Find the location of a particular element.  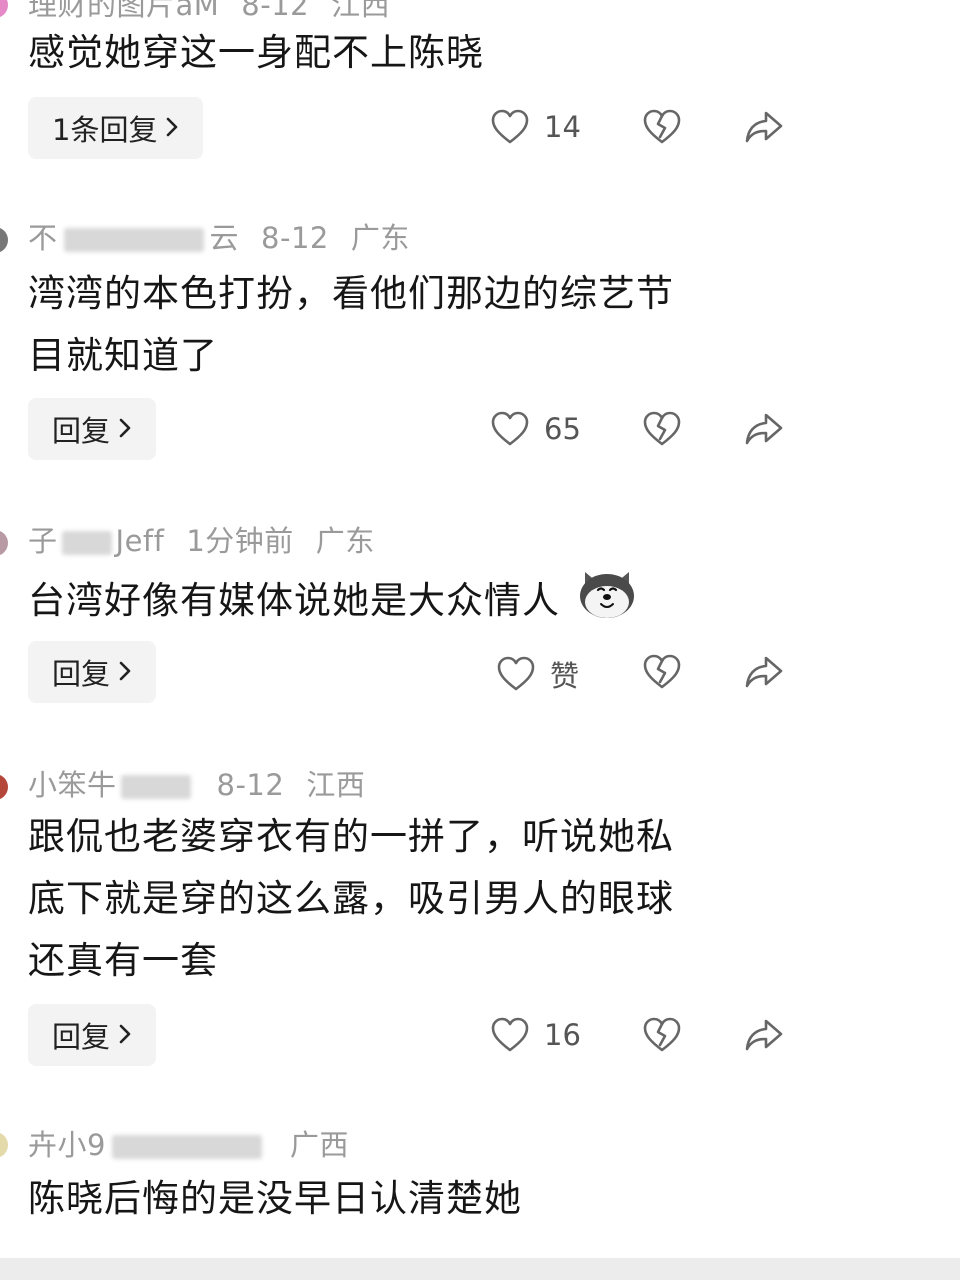

comment-meta: 子 Jeff 1分钟前 广东 is located at coordinates (212, 539).